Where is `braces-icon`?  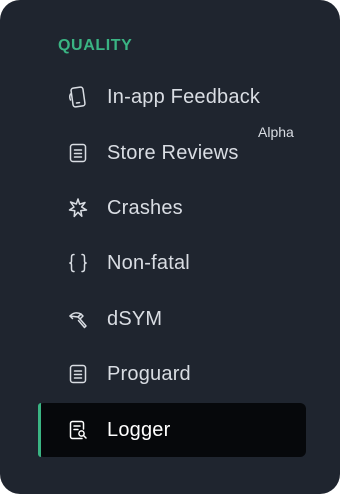
braces-icon is located at coordinates (78, 263).